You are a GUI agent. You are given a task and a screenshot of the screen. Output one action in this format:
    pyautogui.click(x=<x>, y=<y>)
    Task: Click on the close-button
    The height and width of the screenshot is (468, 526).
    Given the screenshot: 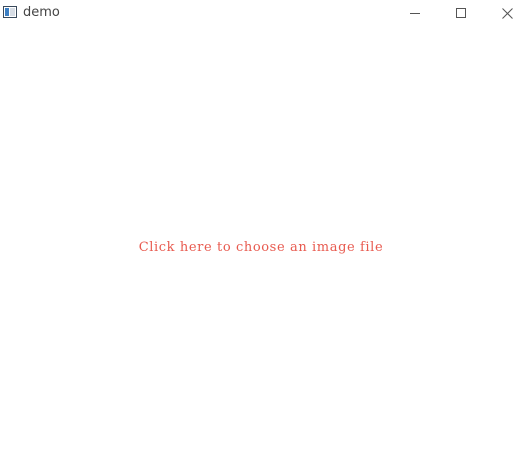 What is the action you would take?
    pyautogui.click(x=505, y=13)
    